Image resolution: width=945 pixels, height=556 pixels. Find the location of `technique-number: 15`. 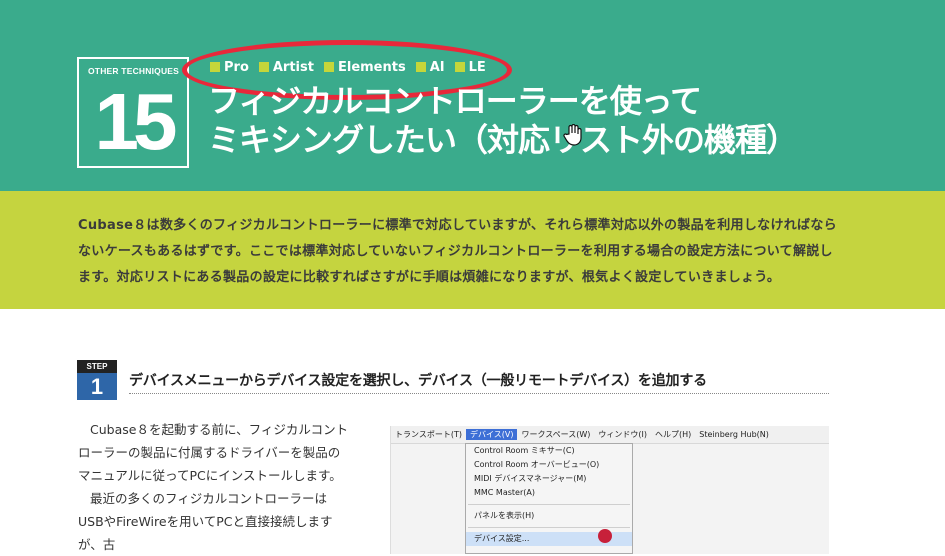

technique-number: 15 is located at coordinates (136, 121).